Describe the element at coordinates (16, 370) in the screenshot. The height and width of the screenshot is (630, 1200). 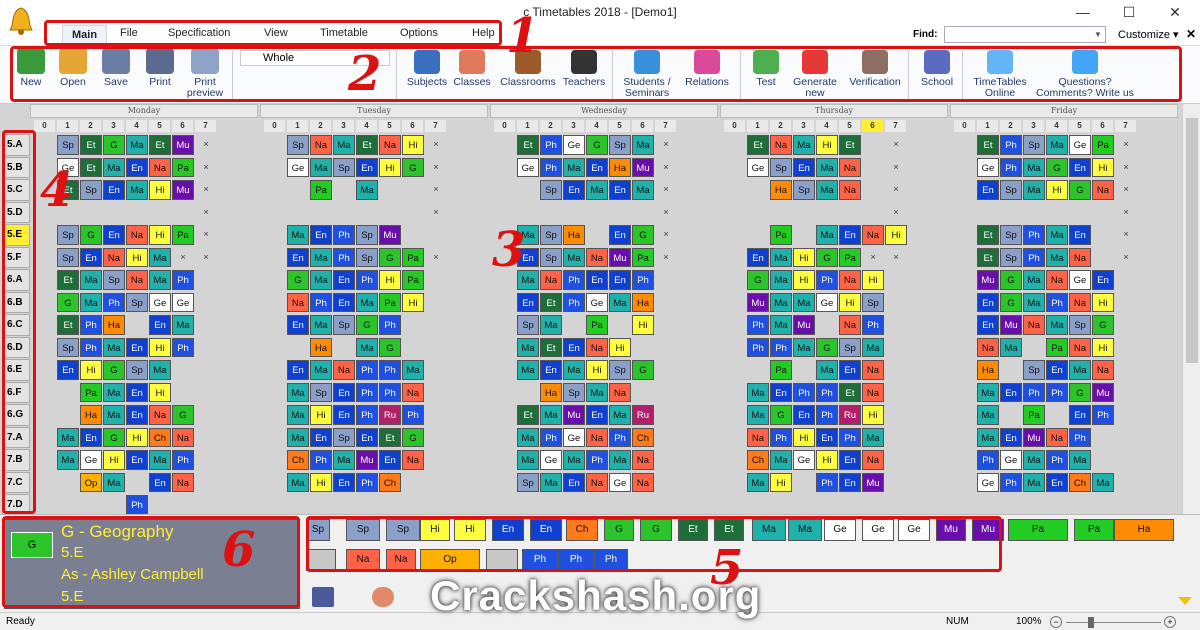
I see `class-label: 6.E` at that location.